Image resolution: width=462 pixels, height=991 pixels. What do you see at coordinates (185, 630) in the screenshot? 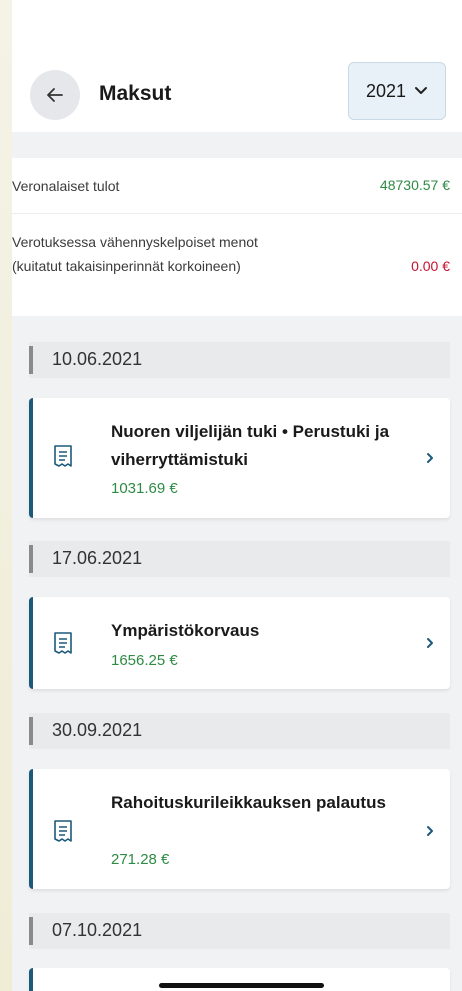
I see `payment-title: Ympäristökorvaus` at bounding box center [185, 630].